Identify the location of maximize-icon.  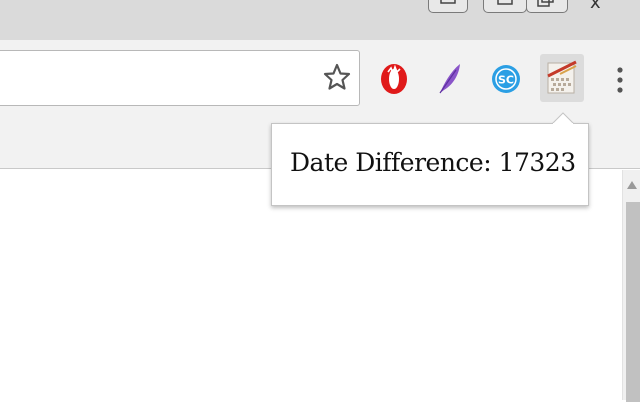
(505, 2).